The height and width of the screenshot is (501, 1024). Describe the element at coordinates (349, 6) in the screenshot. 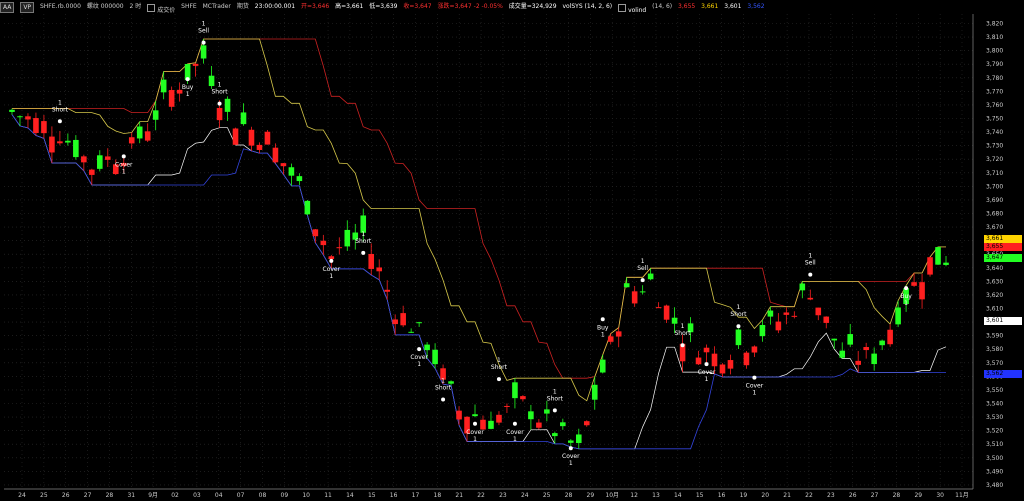

I see `high-value: 高=3,661` at that location.